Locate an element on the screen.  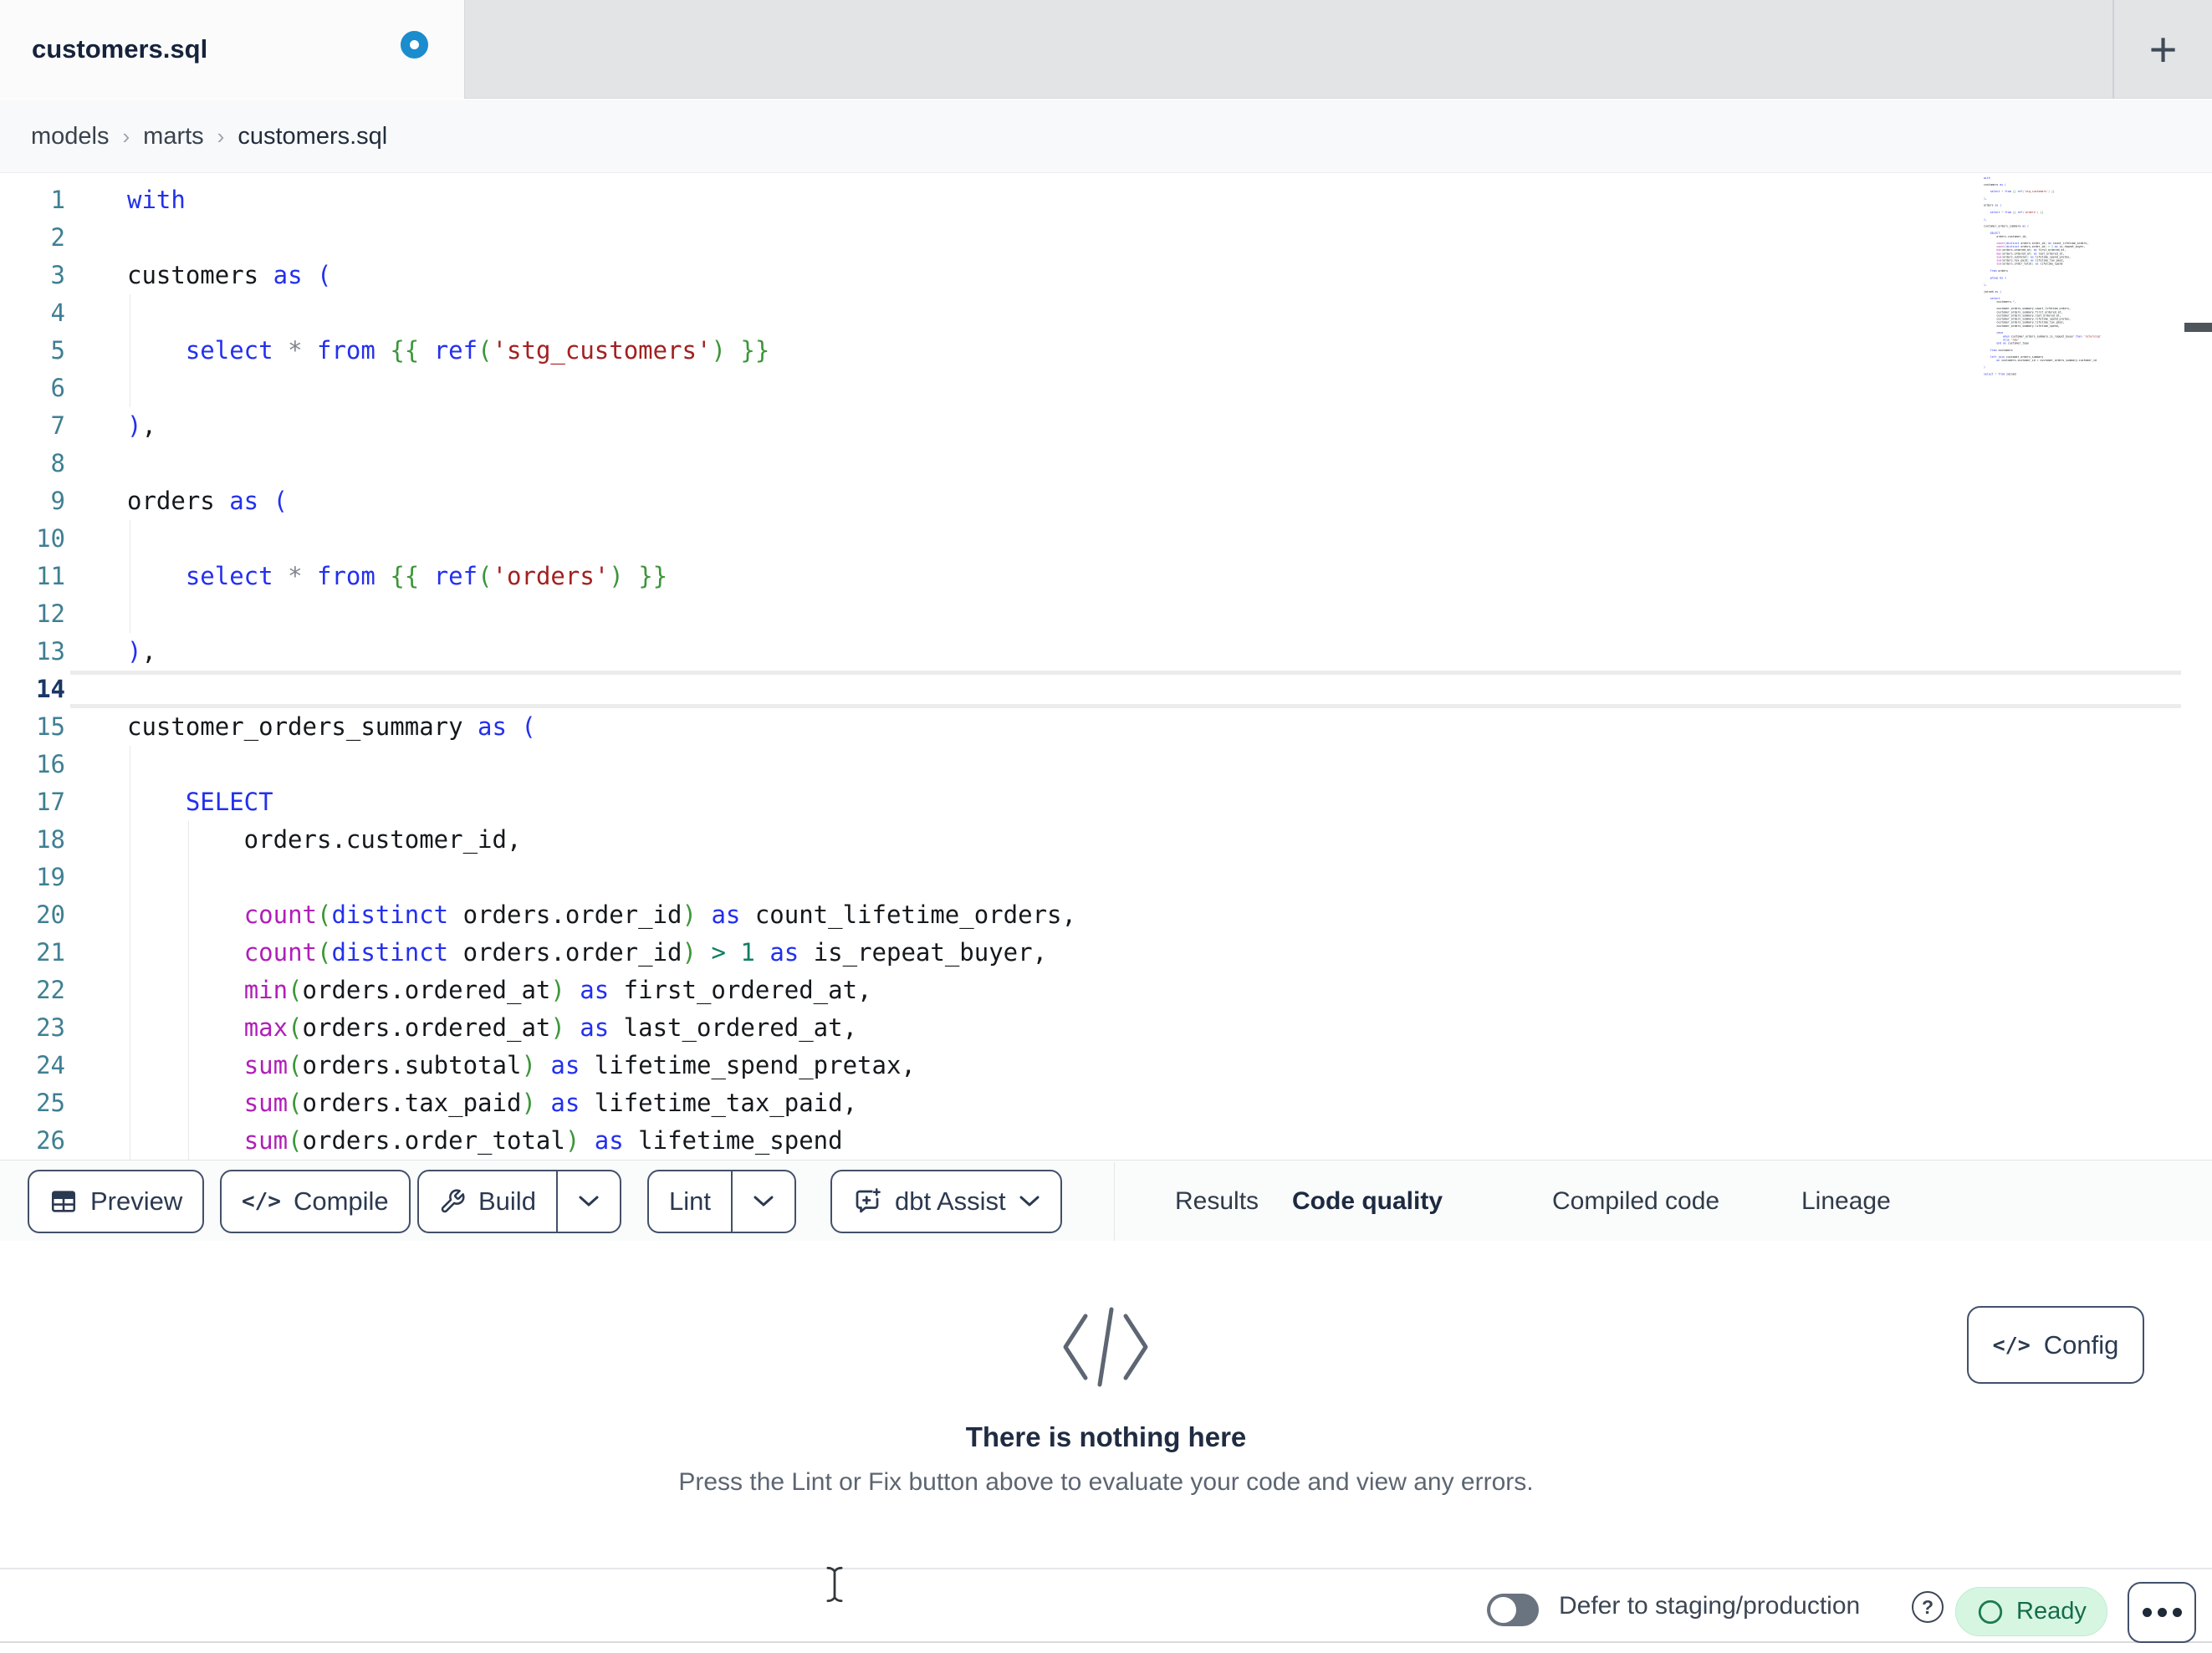
line-number: 1 is located at coordinates (32, 200).